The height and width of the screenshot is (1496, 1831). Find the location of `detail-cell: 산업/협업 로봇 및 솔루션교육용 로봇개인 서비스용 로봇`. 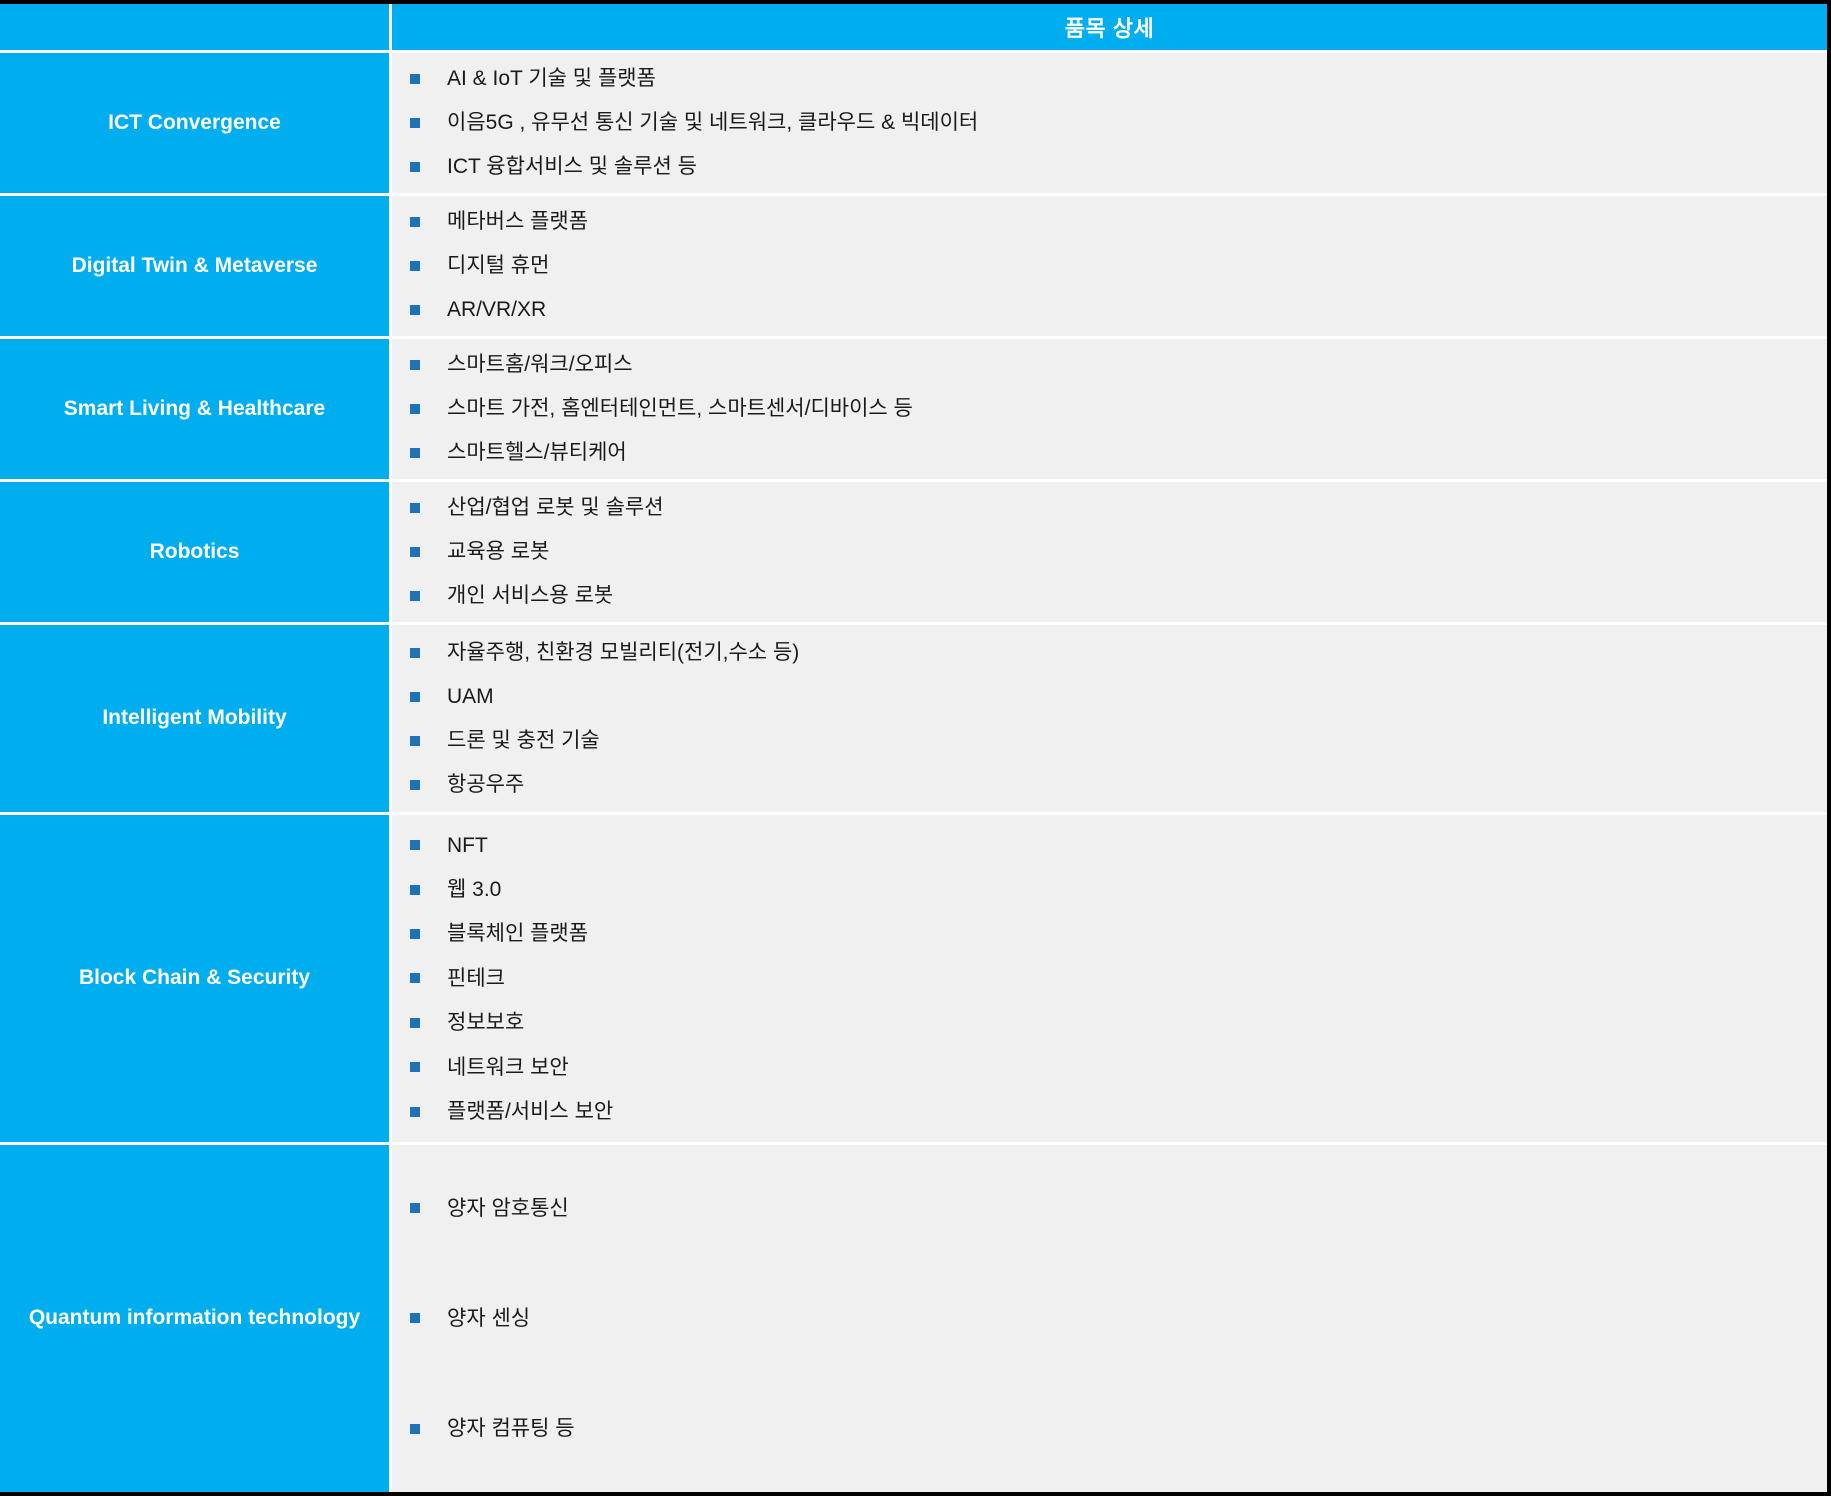

detail-cell: 산업/협업 로봇 및 솔루션교육용 로봇개인 서비스용 로봇 is located at coordinates (1109, 552).